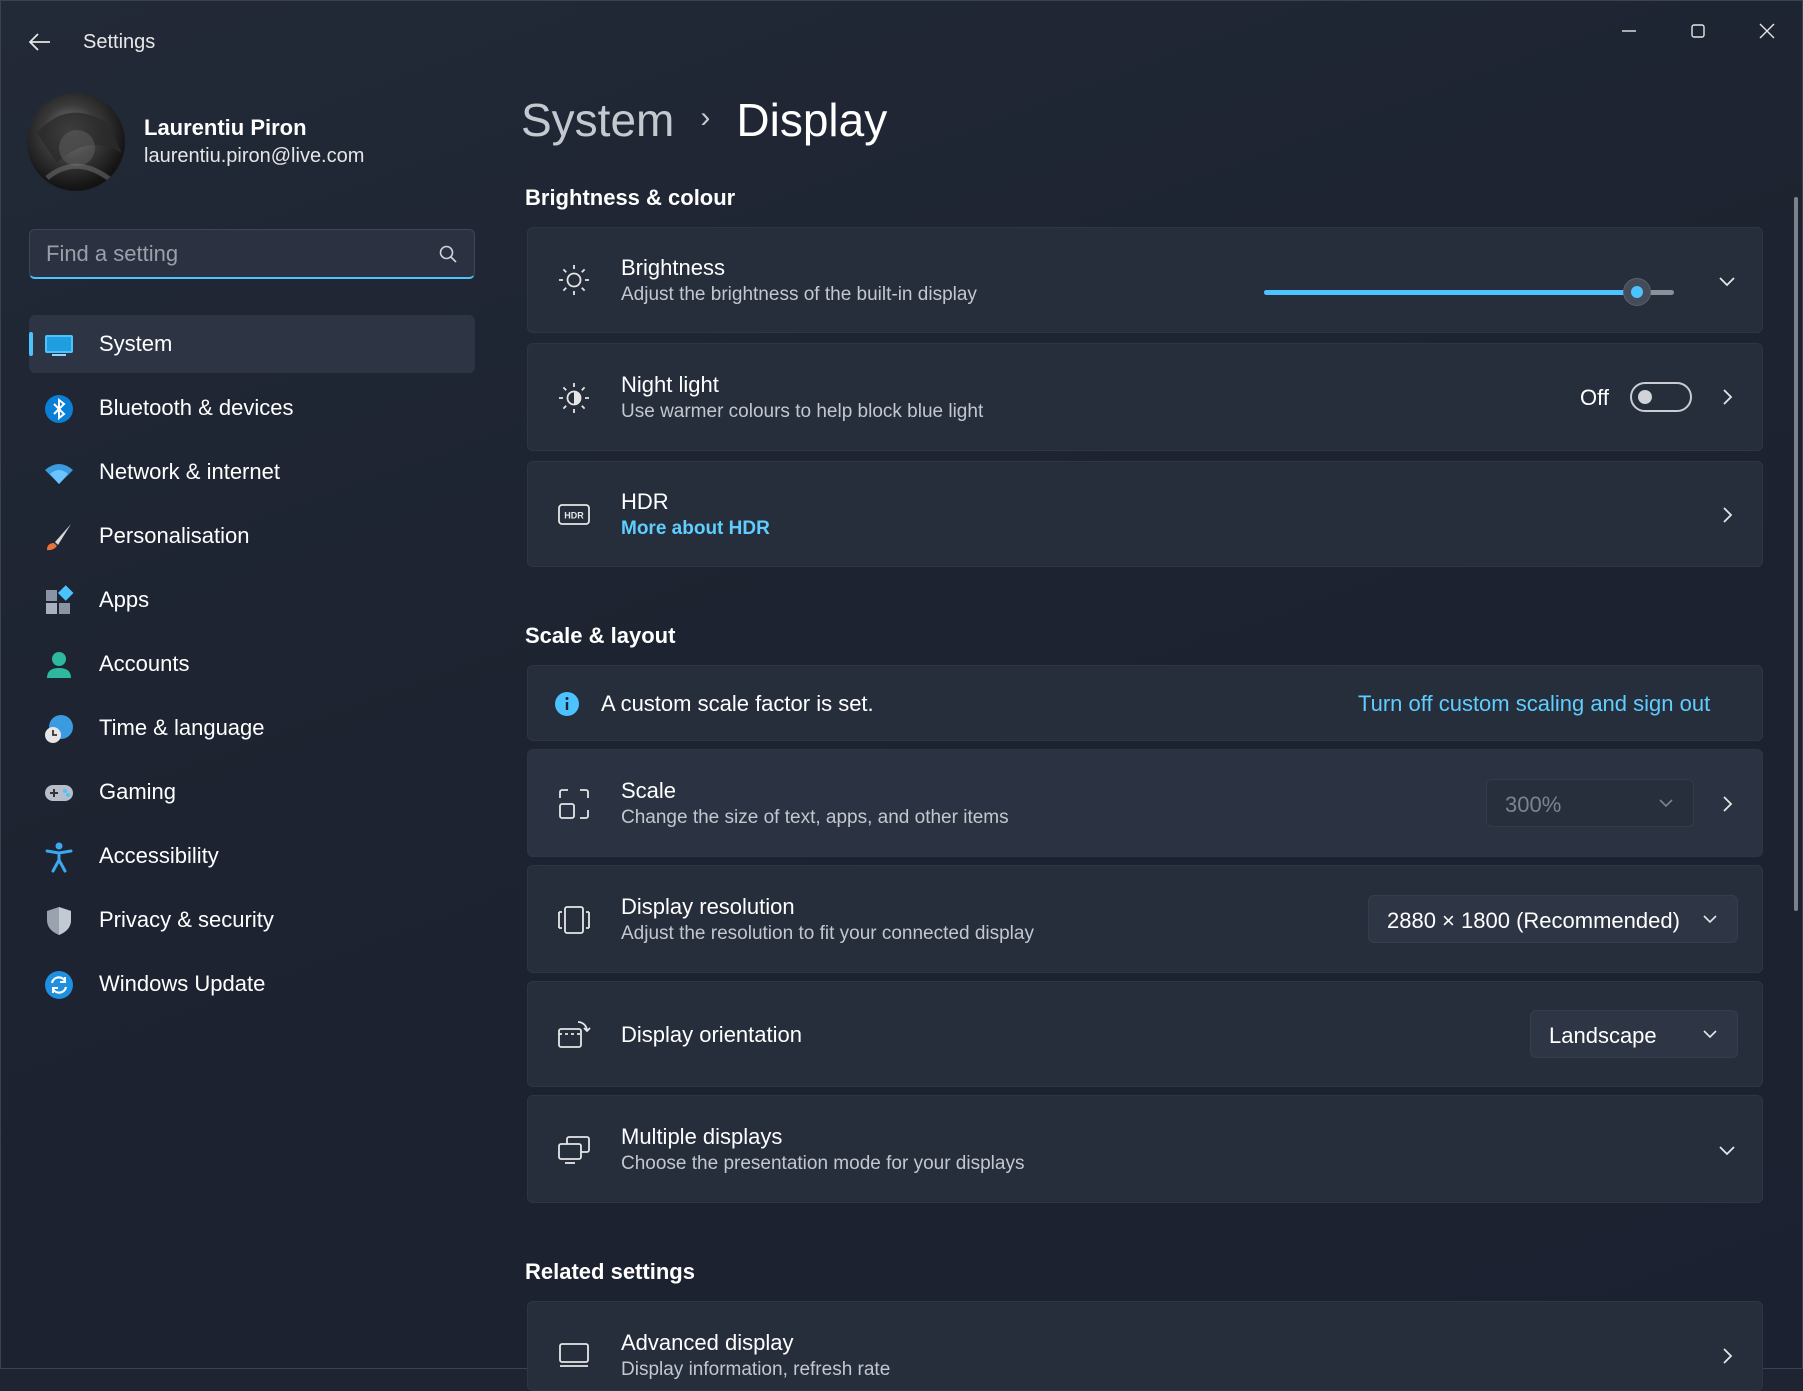  I want to click on sidebar-item-bluetooth: Bluetooth & devices, so click(252, 408).